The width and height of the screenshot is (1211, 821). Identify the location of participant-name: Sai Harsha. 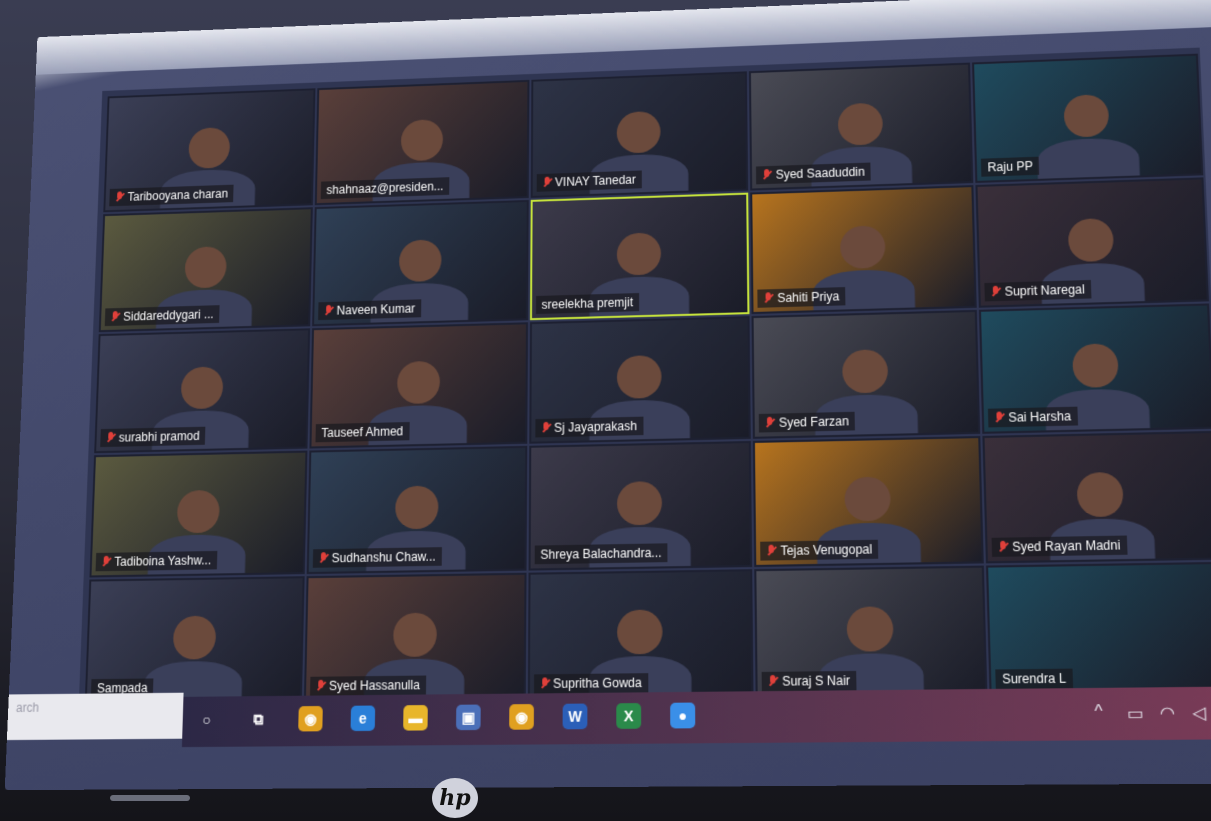
(1040, 417).